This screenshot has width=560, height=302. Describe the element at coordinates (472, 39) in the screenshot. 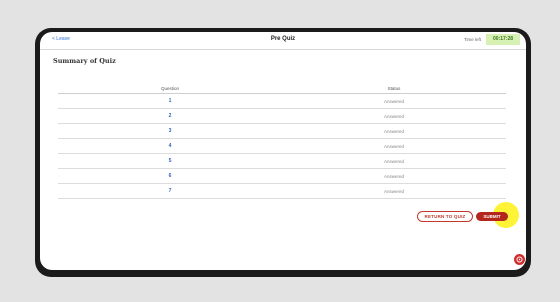

I see `time-left-label: Time left` at that location.